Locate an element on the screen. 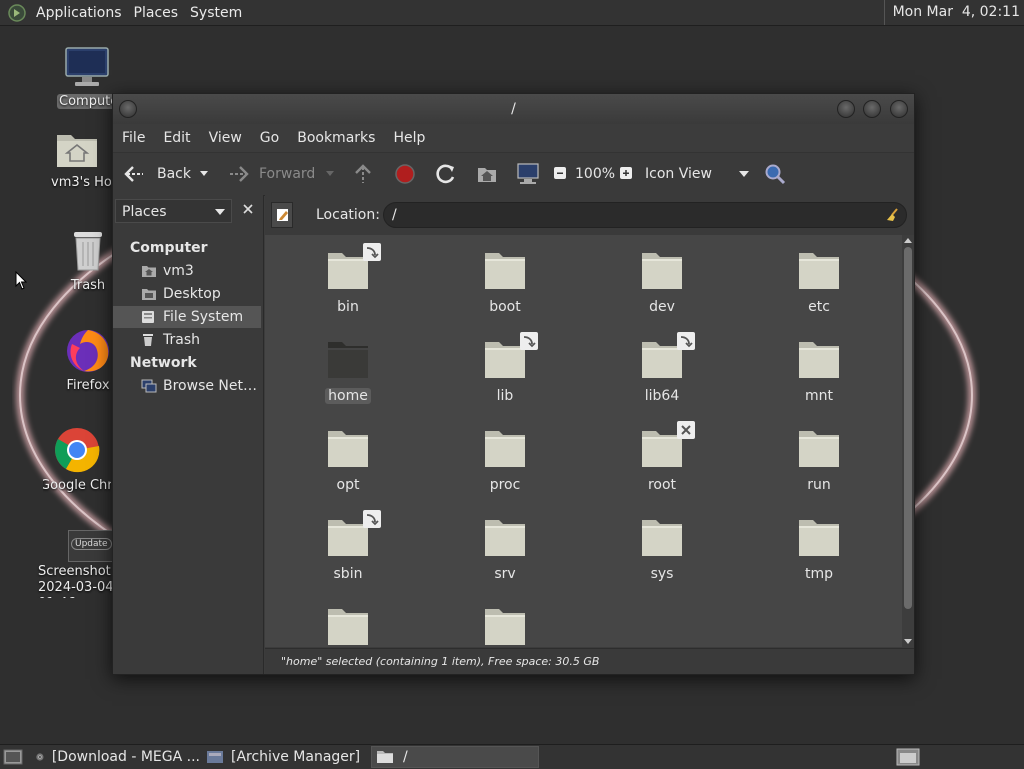 The width and height of the screenshot is (1024, 769). minimize-button is located at coordinates (846, 109).